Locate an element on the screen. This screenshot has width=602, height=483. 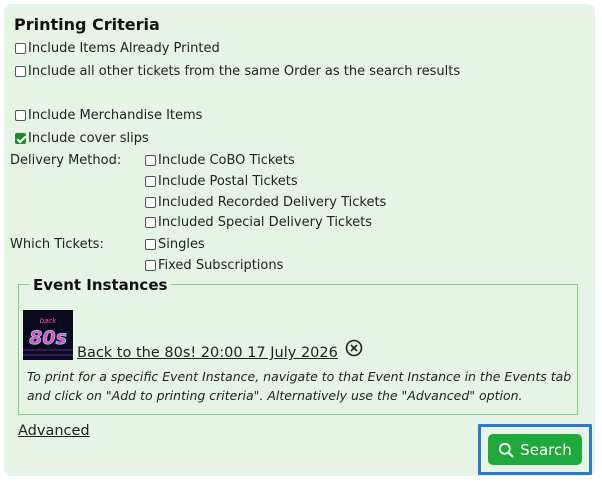
delivery-cobo: Include CoBO Tickets is located at coordinates (220, 160).